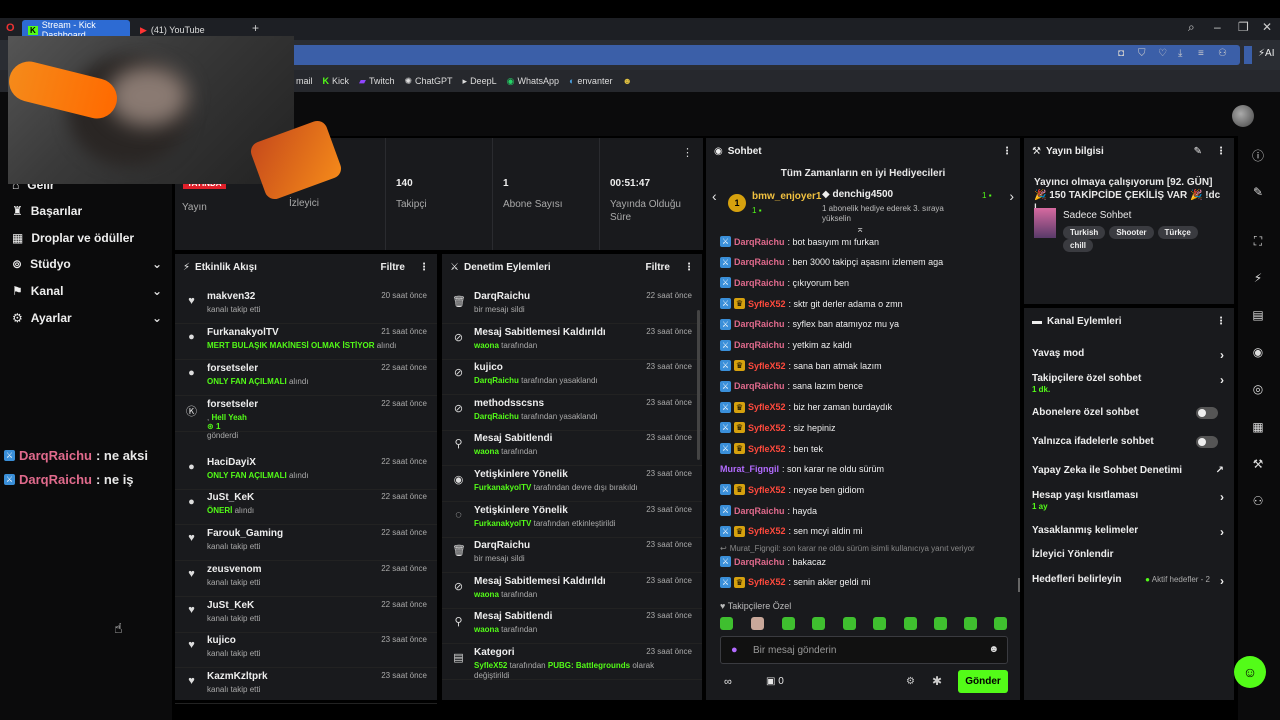 The width and height of the screenshot is (1280, 720). I want to click on channel-action-item: Takipçilere özel sohbet 1 dk. ›, so click(1128, 384).